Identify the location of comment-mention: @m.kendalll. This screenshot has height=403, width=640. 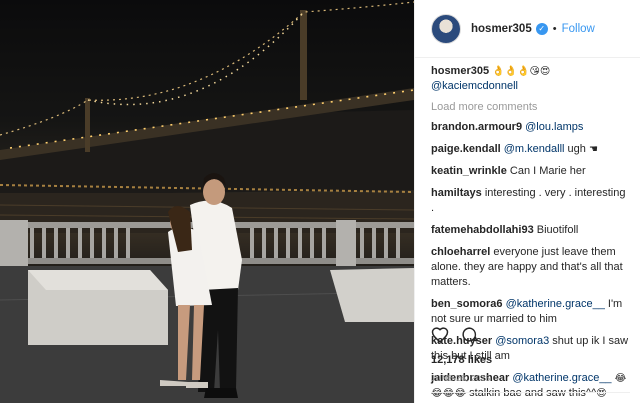
(534, 149).